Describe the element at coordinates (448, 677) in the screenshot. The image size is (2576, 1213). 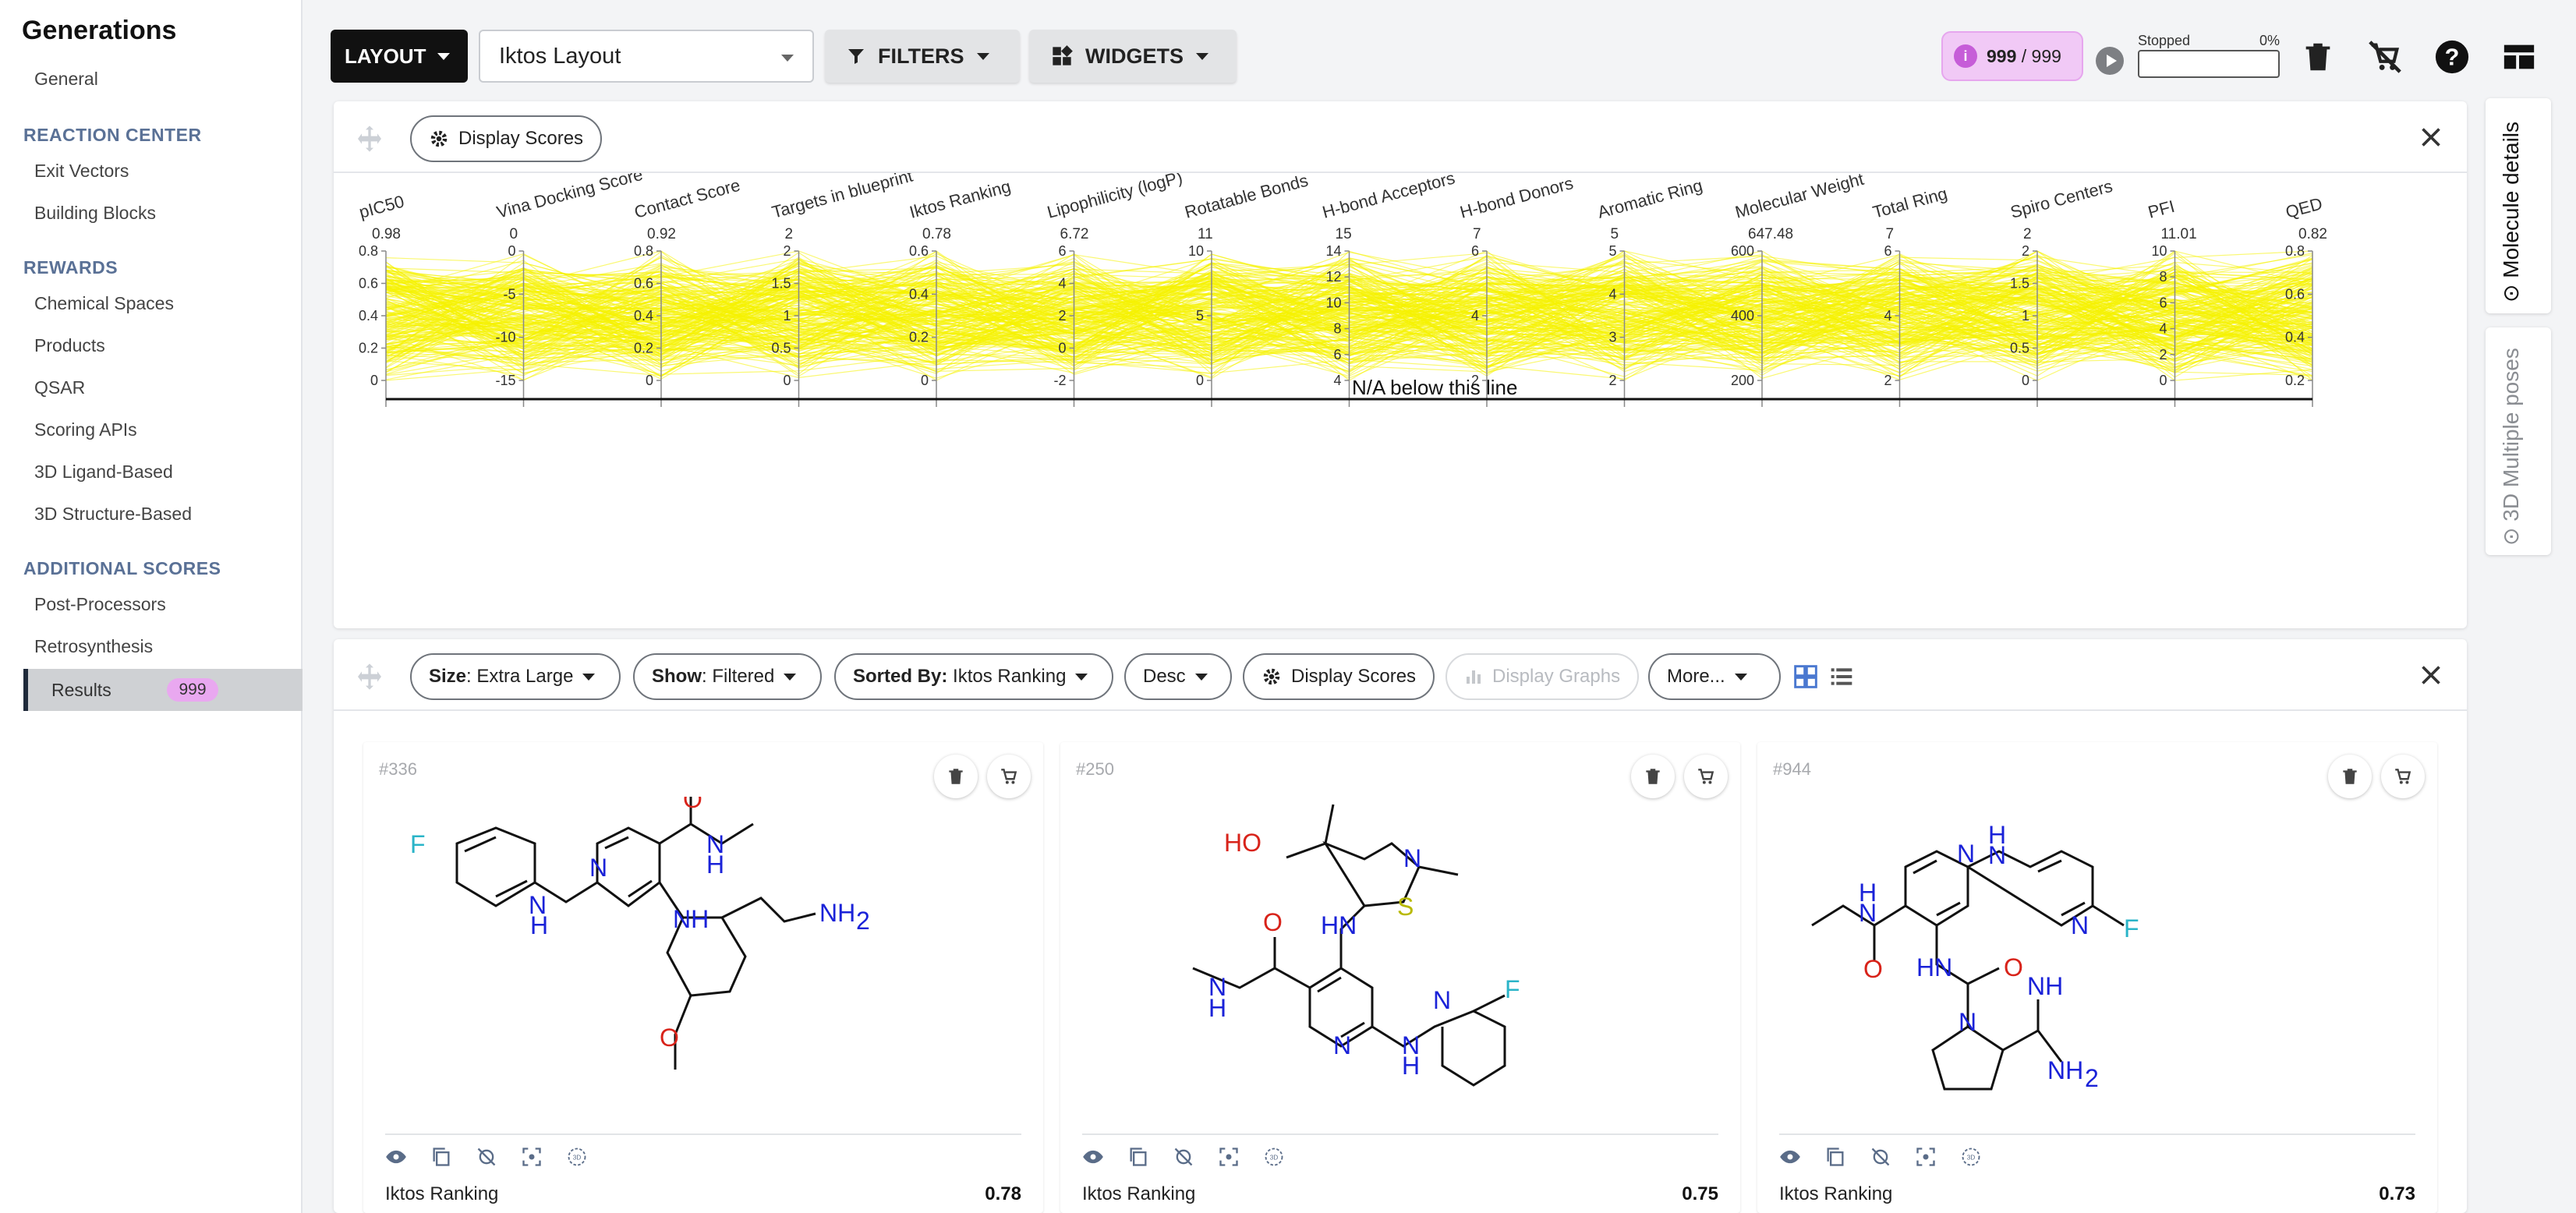
I see `size-key: Size` at that location.